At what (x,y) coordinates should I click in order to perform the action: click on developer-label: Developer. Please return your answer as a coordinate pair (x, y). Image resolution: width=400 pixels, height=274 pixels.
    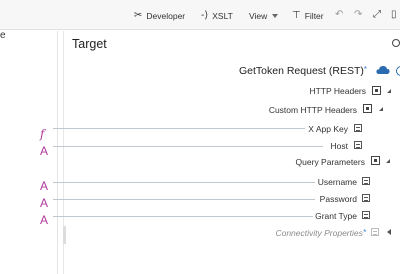
    Looking at the image, I should click on (166, 16).